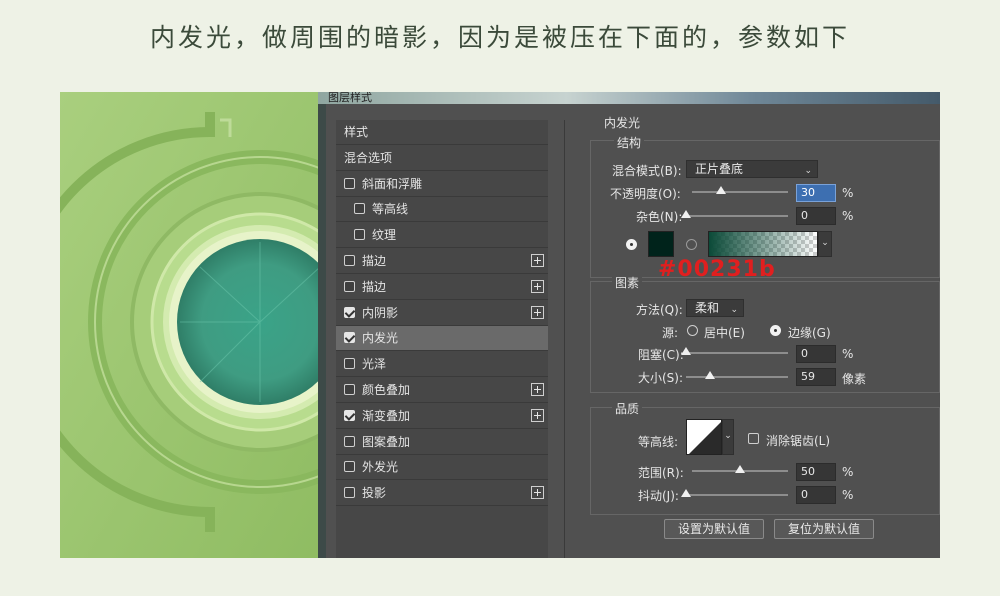 The height and width of the screenshot is (596, 1000). What do you see at coordinates (631, 244) in the screenshot?
I see `solid-color-radio` at bounding box center [631, 244].